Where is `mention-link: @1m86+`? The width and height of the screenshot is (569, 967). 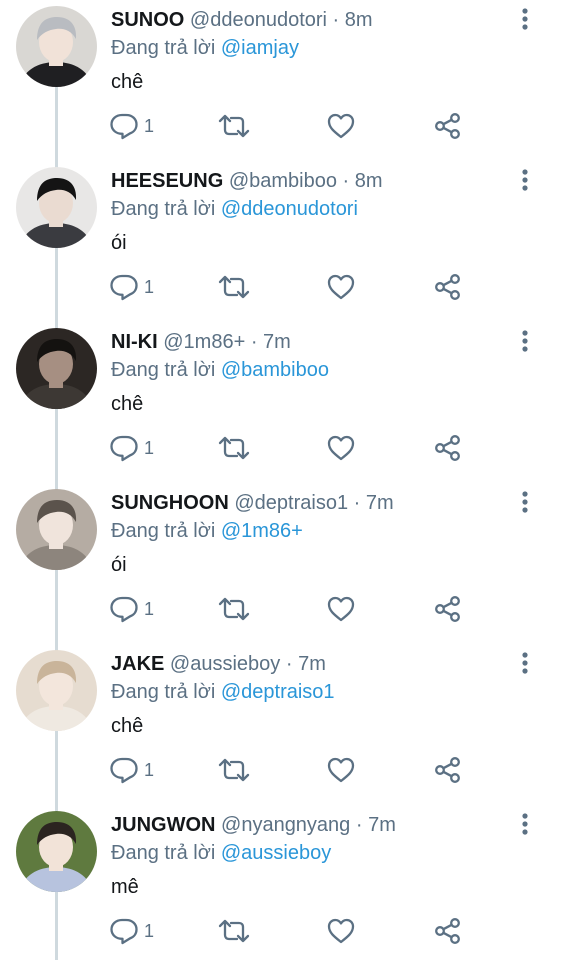
mention-link: @1m86+ is located at coordinates (262, 531).